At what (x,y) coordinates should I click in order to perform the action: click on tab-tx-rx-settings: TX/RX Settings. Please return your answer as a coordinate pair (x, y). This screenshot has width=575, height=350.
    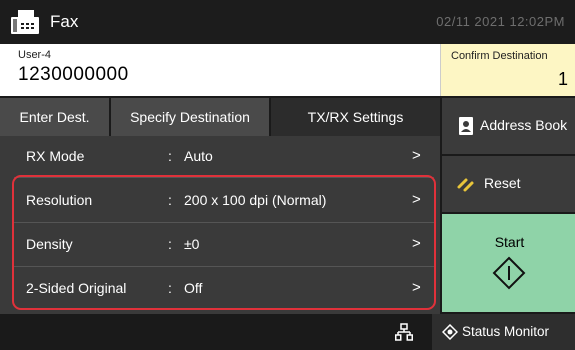
    Looking at the image, I should click on (355, 117).